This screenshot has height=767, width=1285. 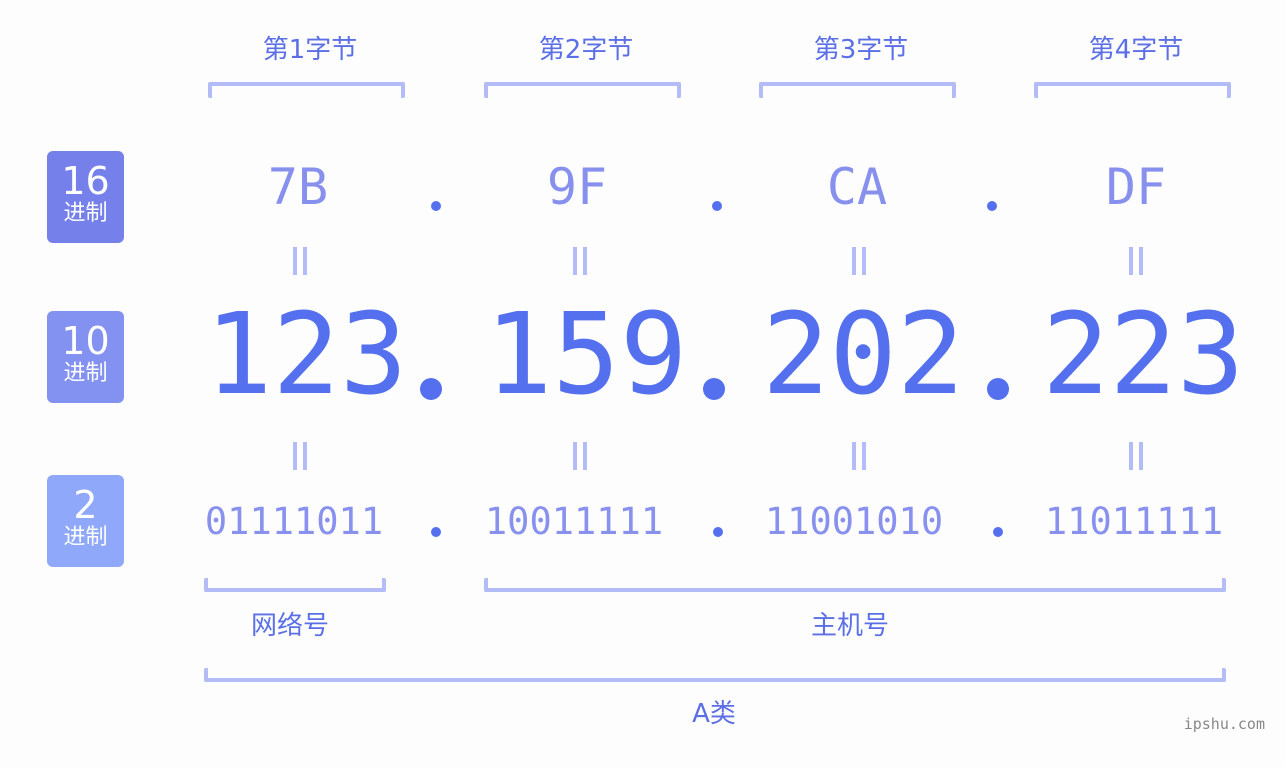 What do you see at coordinates (295, 585) in the screenshot?
I see `network-bracket` at bounding box center [295, 585].